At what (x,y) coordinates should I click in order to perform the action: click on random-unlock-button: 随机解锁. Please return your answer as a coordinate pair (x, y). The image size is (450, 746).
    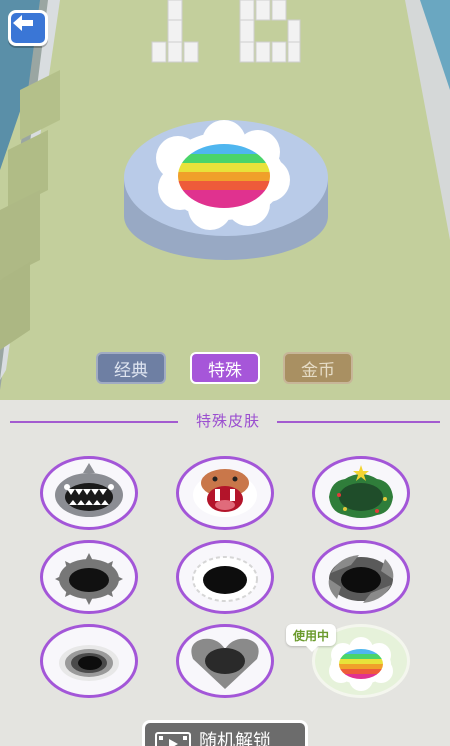
    Looking at the image, I should click on (225, 733).